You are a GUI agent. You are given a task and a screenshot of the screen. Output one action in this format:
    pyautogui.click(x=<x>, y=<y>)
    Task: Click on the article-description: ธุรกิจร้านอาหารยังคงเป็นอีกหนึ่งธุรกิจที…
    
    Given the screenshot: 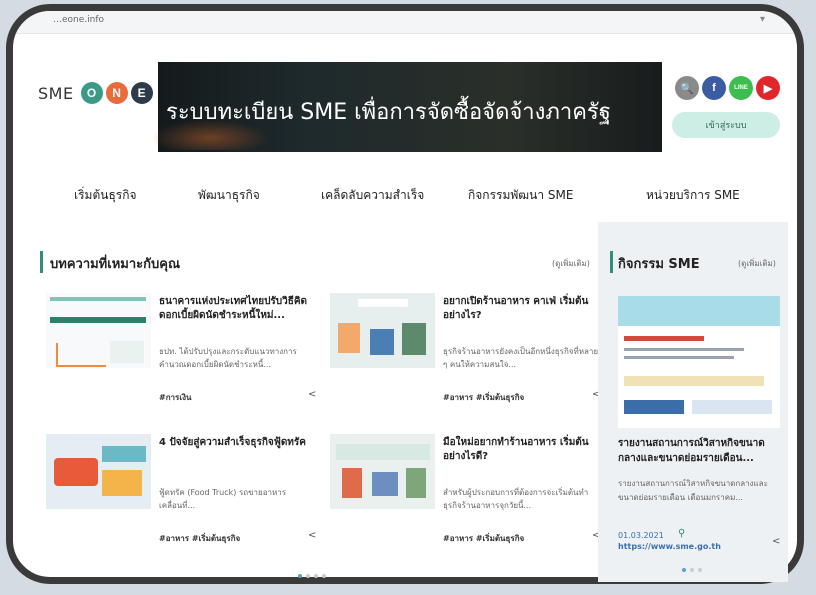 What is the action you would take?
    pyautogui.click(x=521, y=358)
    